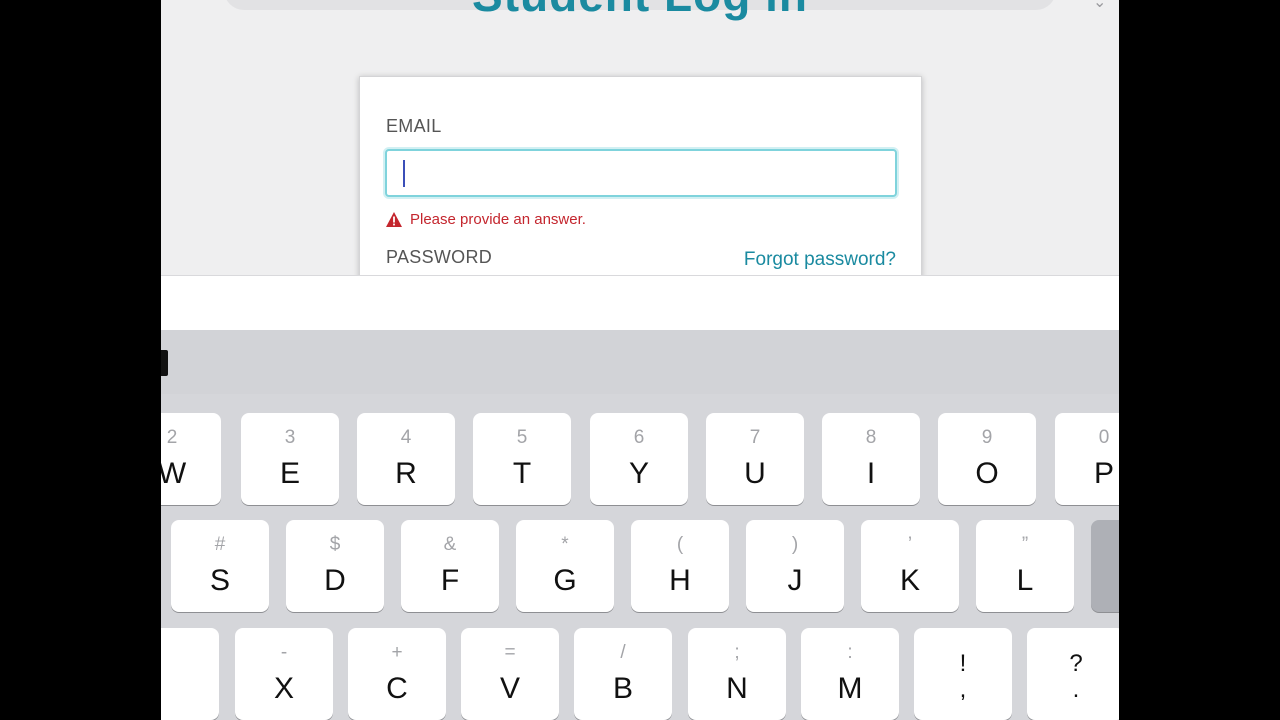  I want to click on page-title: Student Log in, so click(640, 11).